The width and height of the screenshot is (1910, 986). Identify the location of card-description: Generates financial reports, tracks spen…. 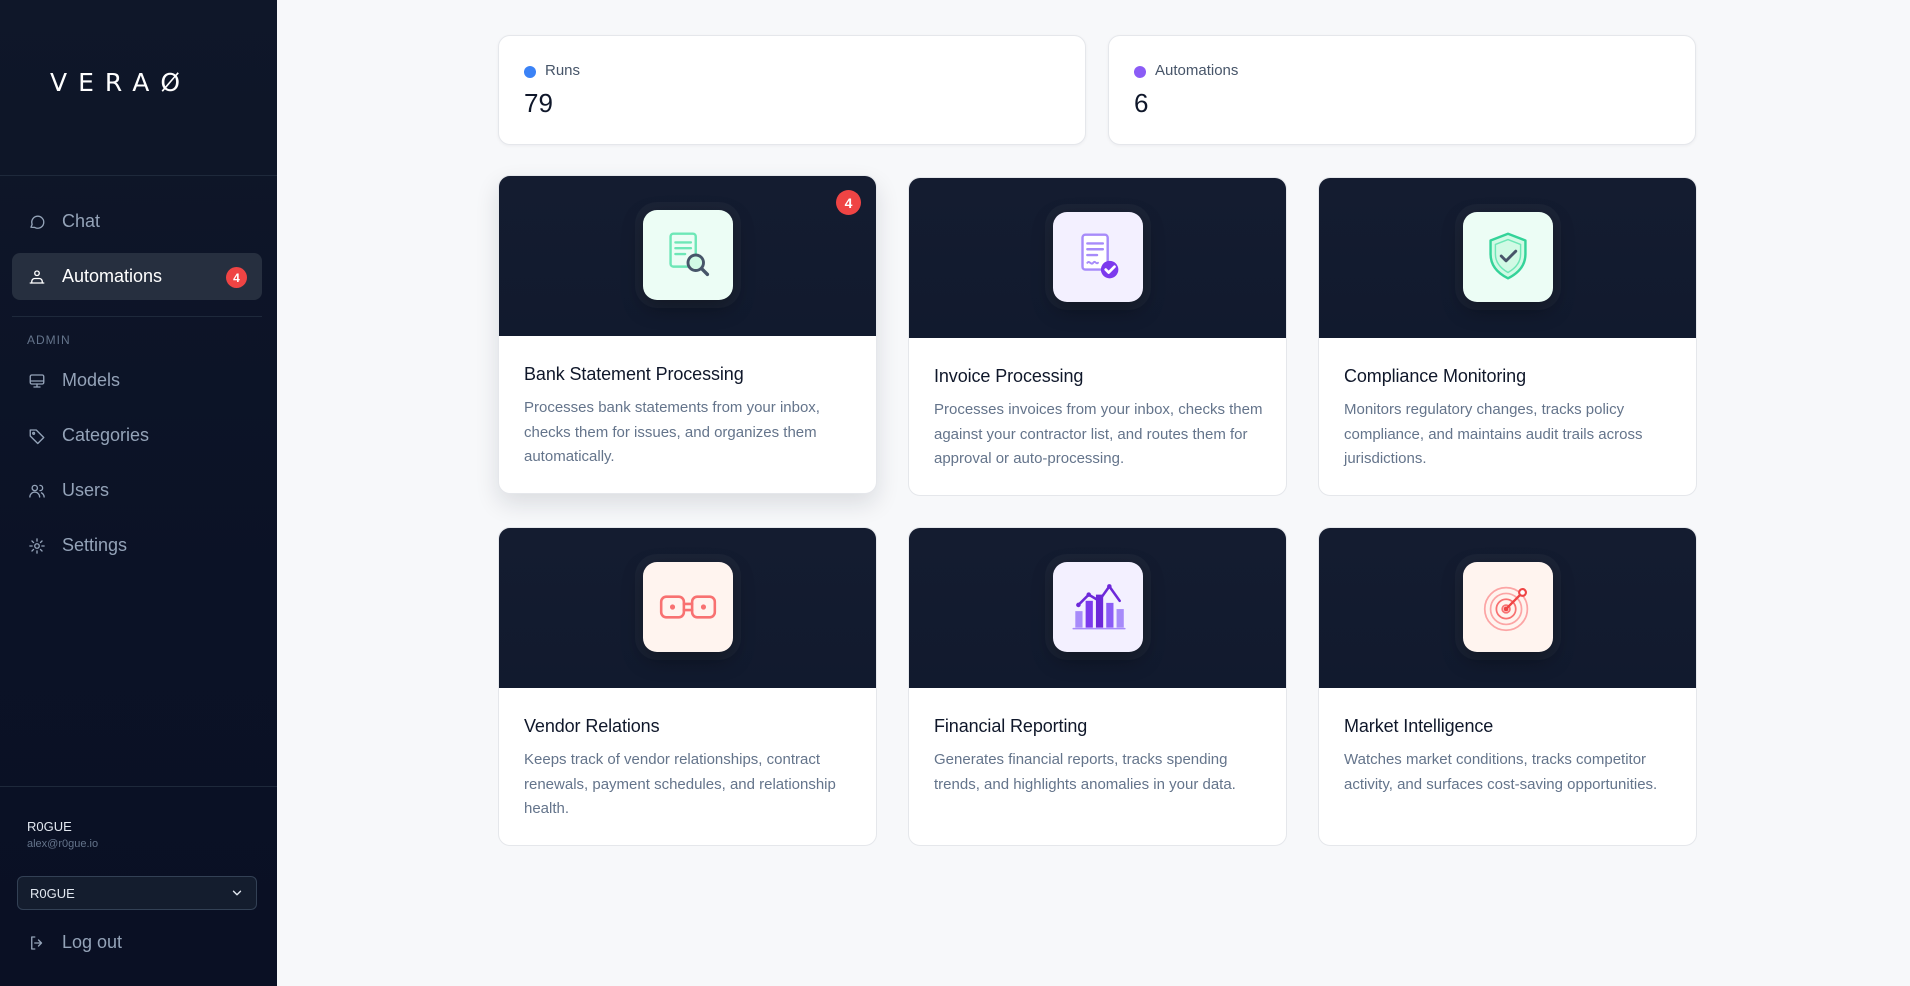
(1085, 772).